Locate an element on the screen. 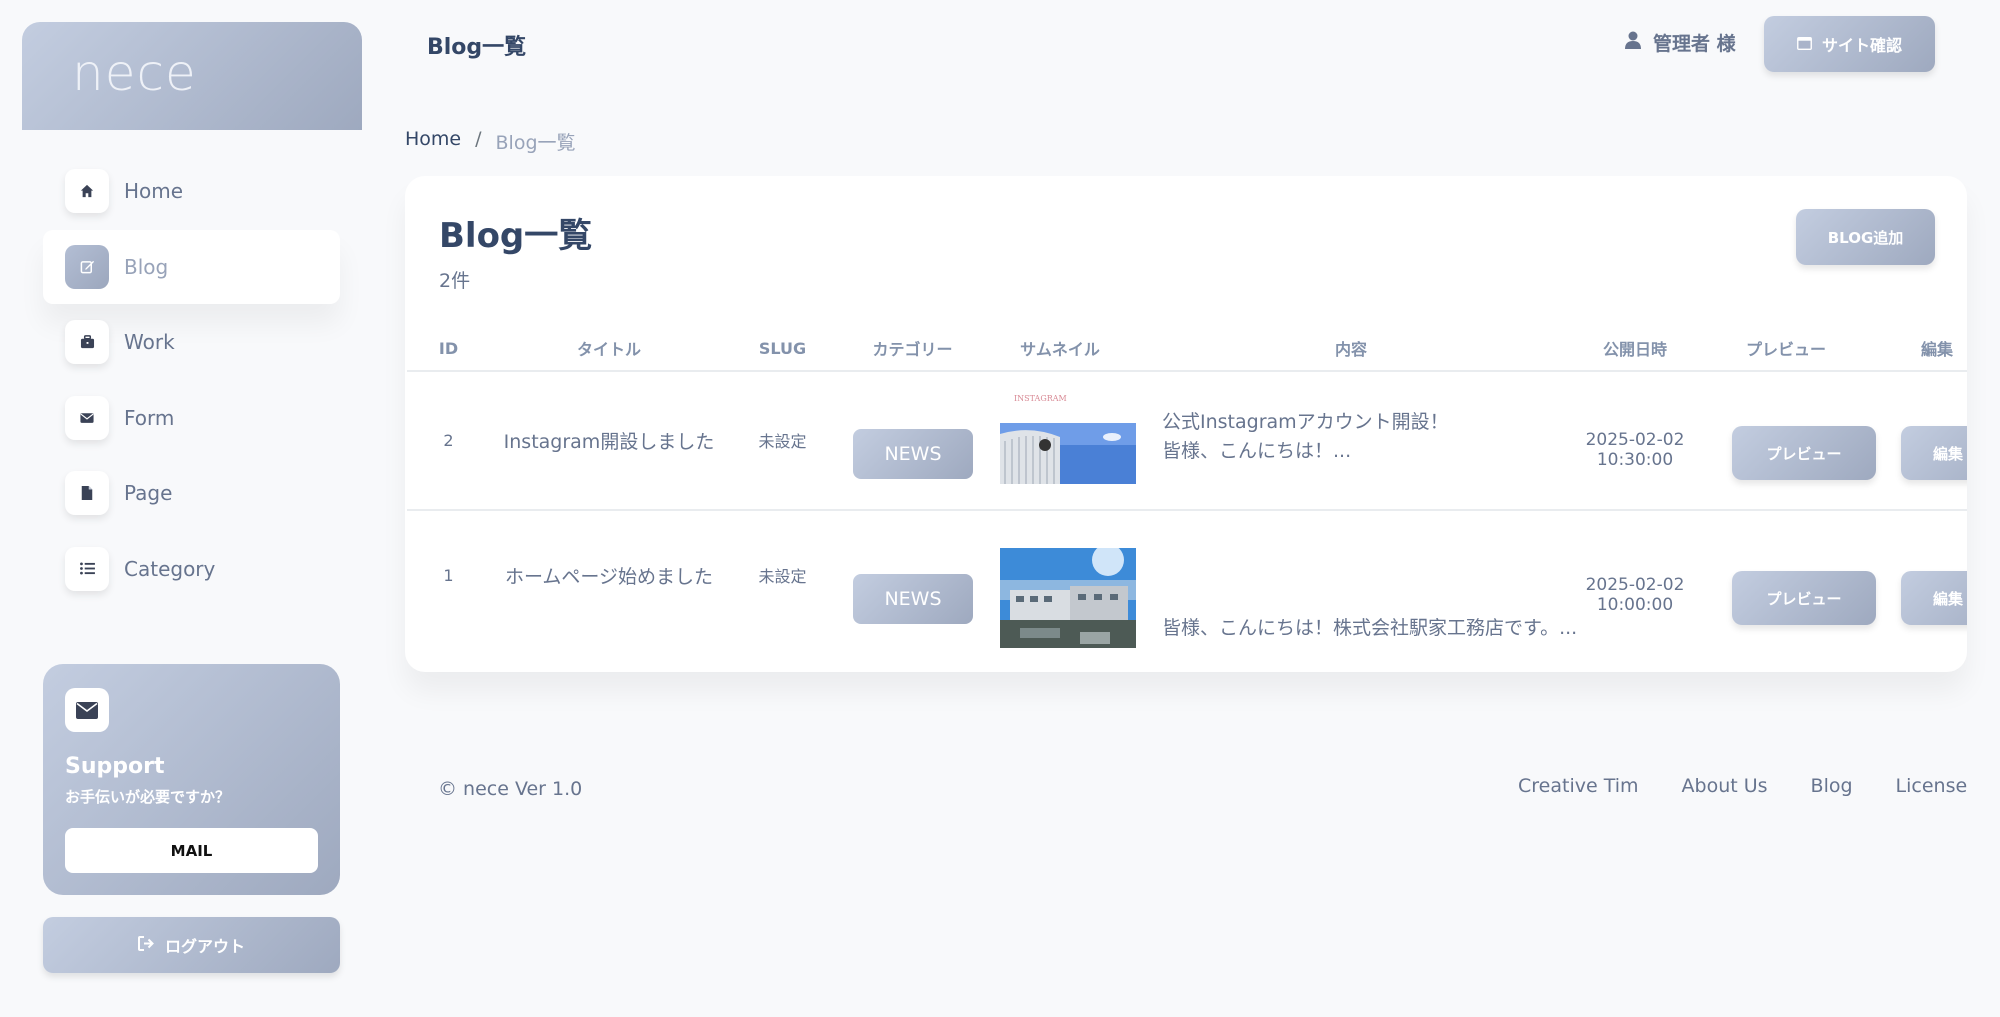  item-count: 2件 is located at coordinates (455, 281).